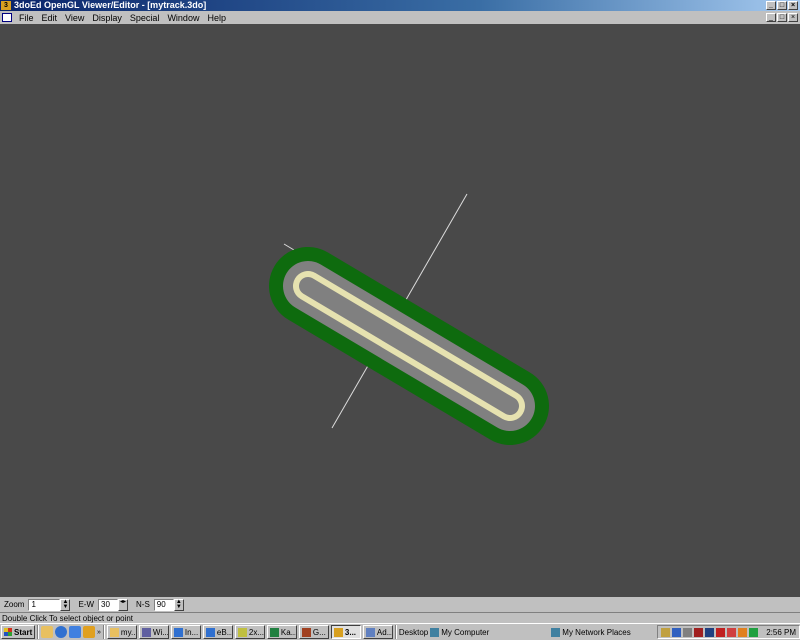 Image resolution: width=800 pixels, height=640 pixels. Describe the element at coordinates (123, 604) in the screenshot. I see `ew-spinner: ◂▸` at that location.